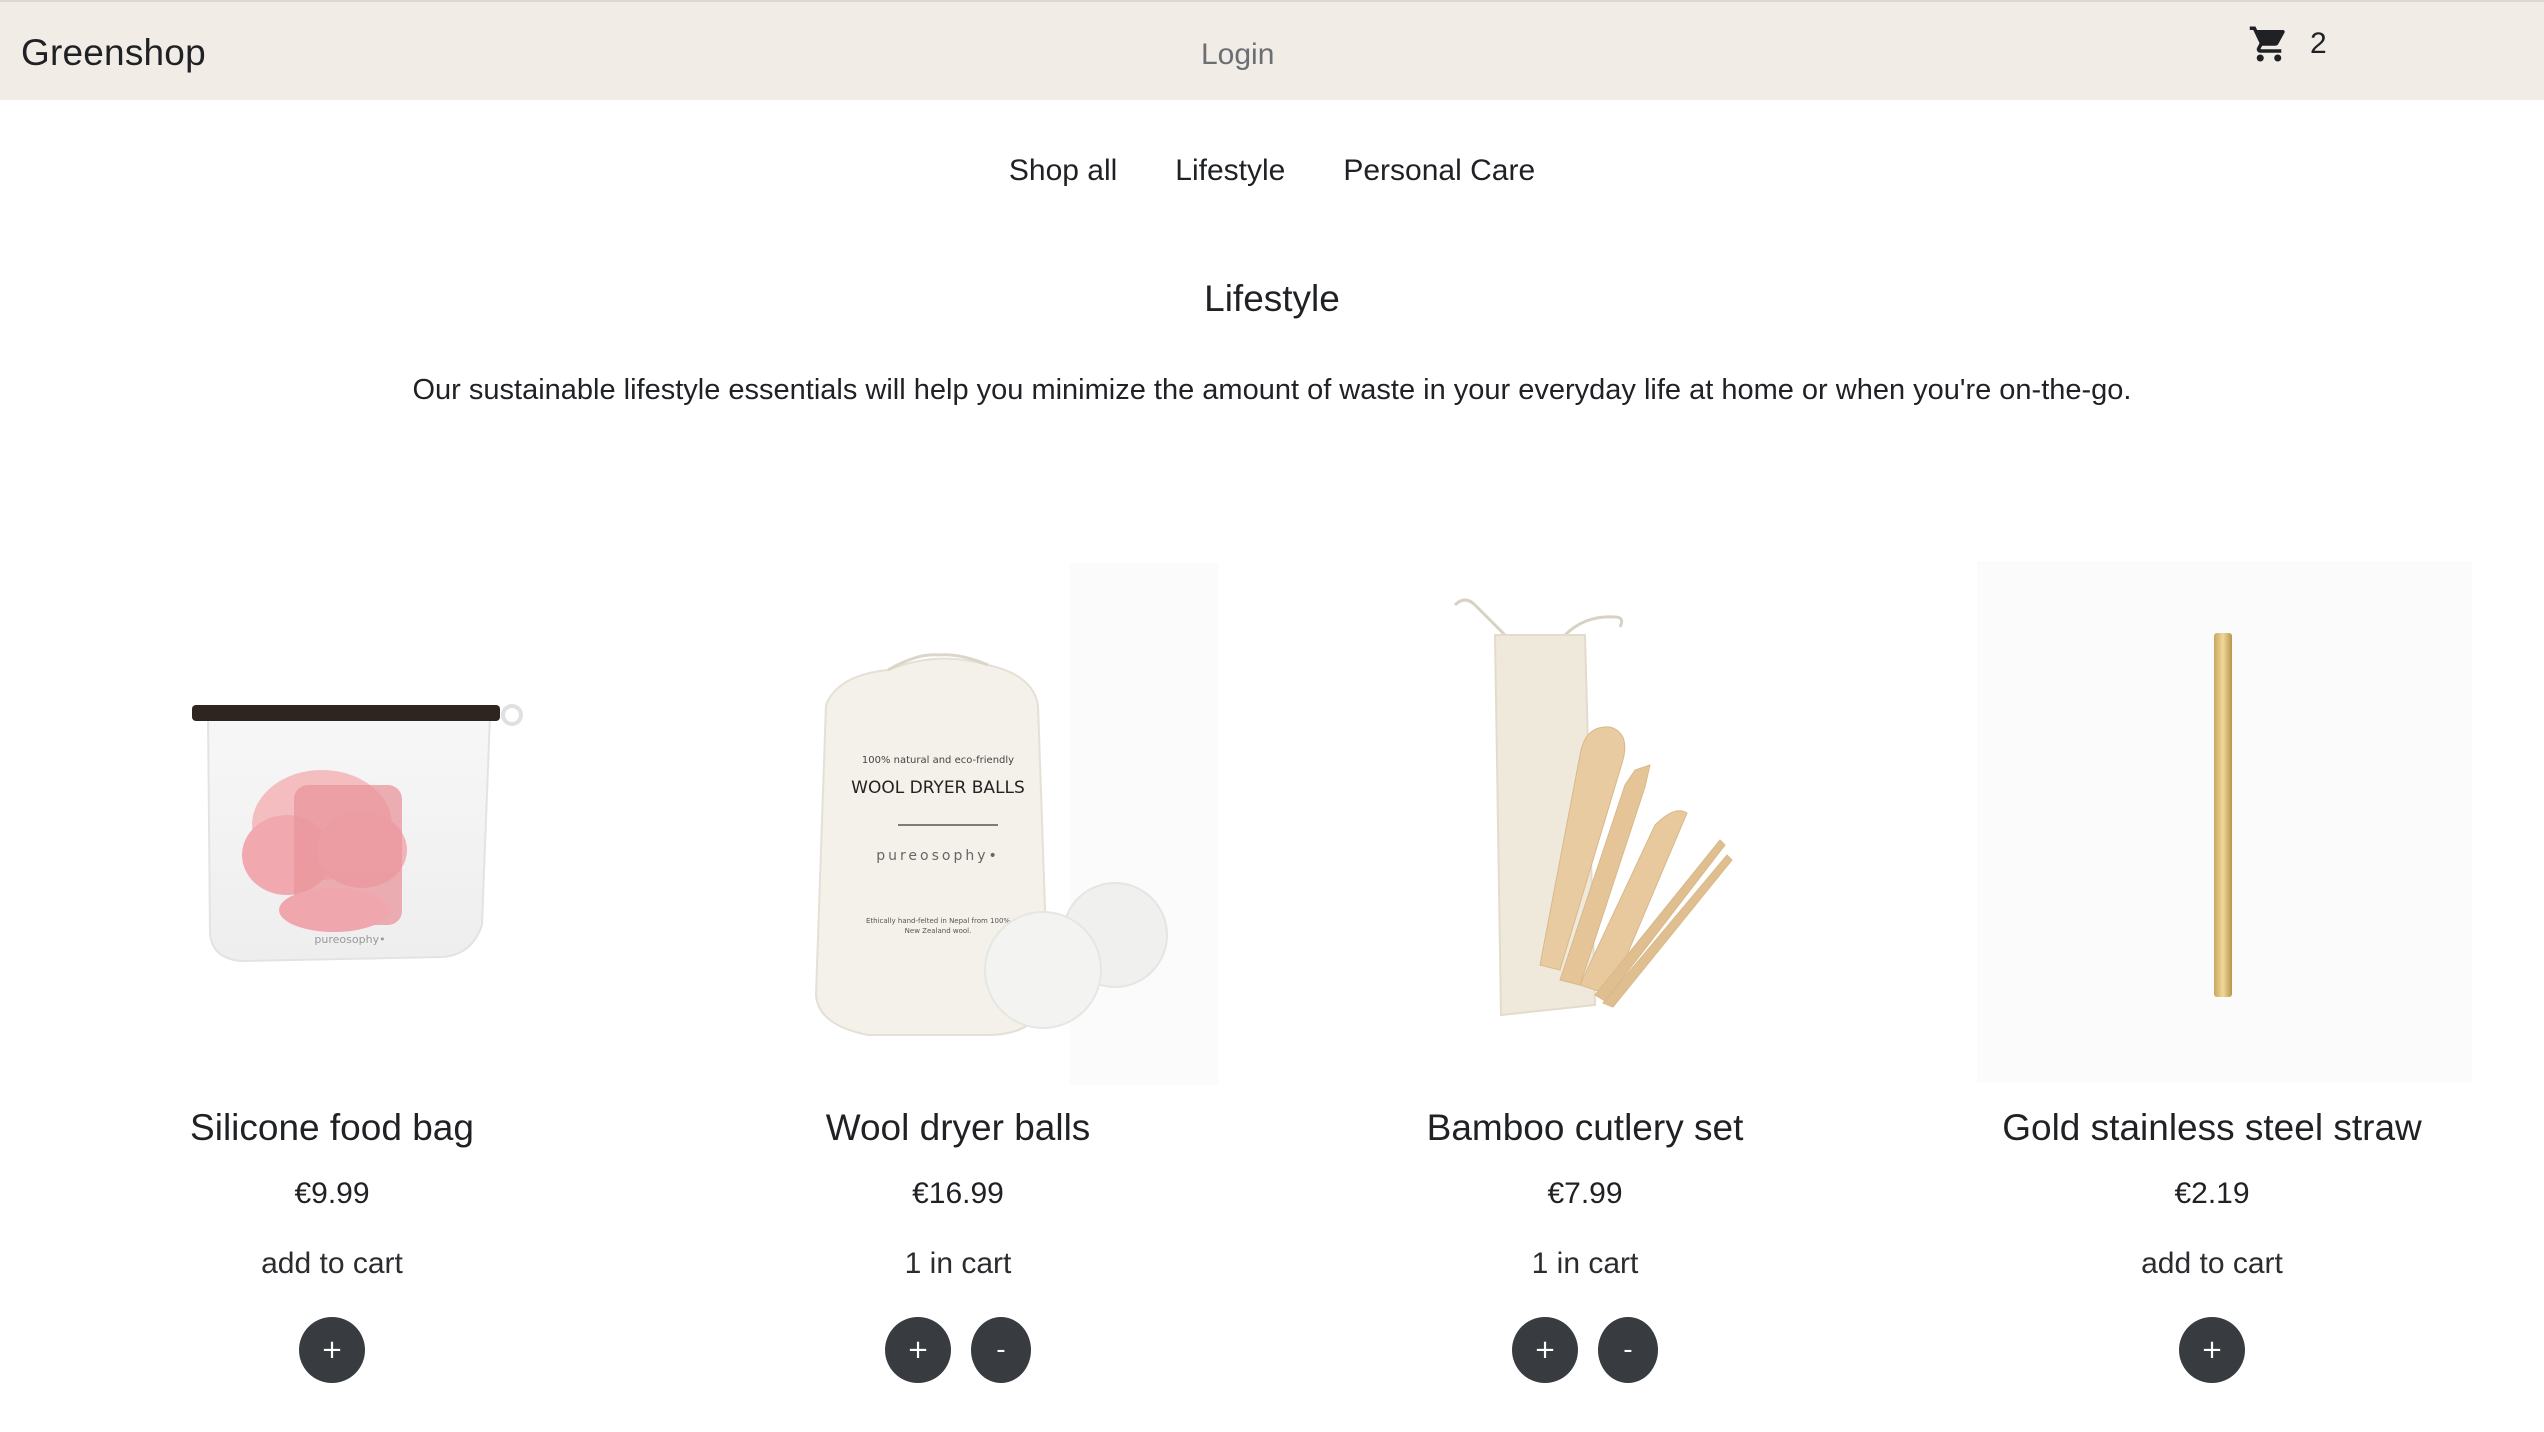 The width and height of the screenshot is (2544, 1432). Describe the element at coordinates (2219, 820) in the screenshot. I see `product-image-gold-straw` at that location.